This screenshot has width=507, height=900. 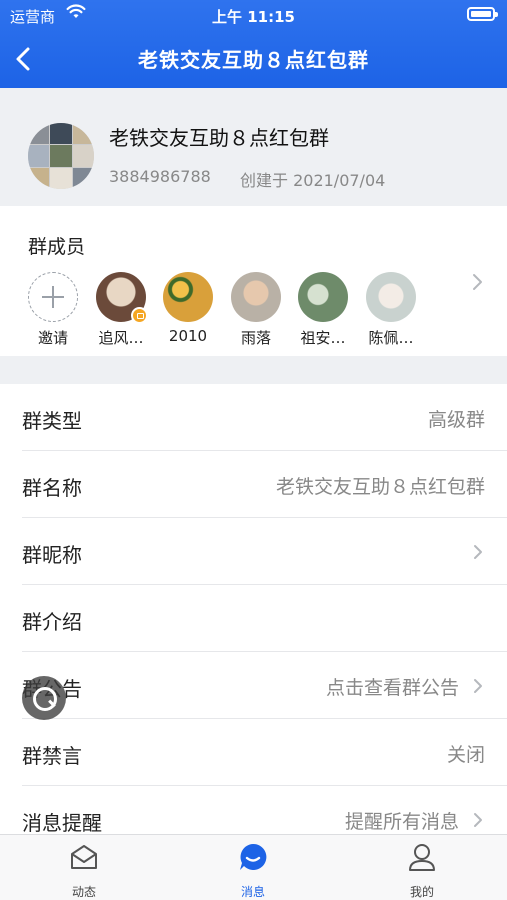 What do you see at coordinates (253, 685) in the screenshot?
I see `row-group-notice: 群公告 点击查看群公告` at bounding box center [253, 685].